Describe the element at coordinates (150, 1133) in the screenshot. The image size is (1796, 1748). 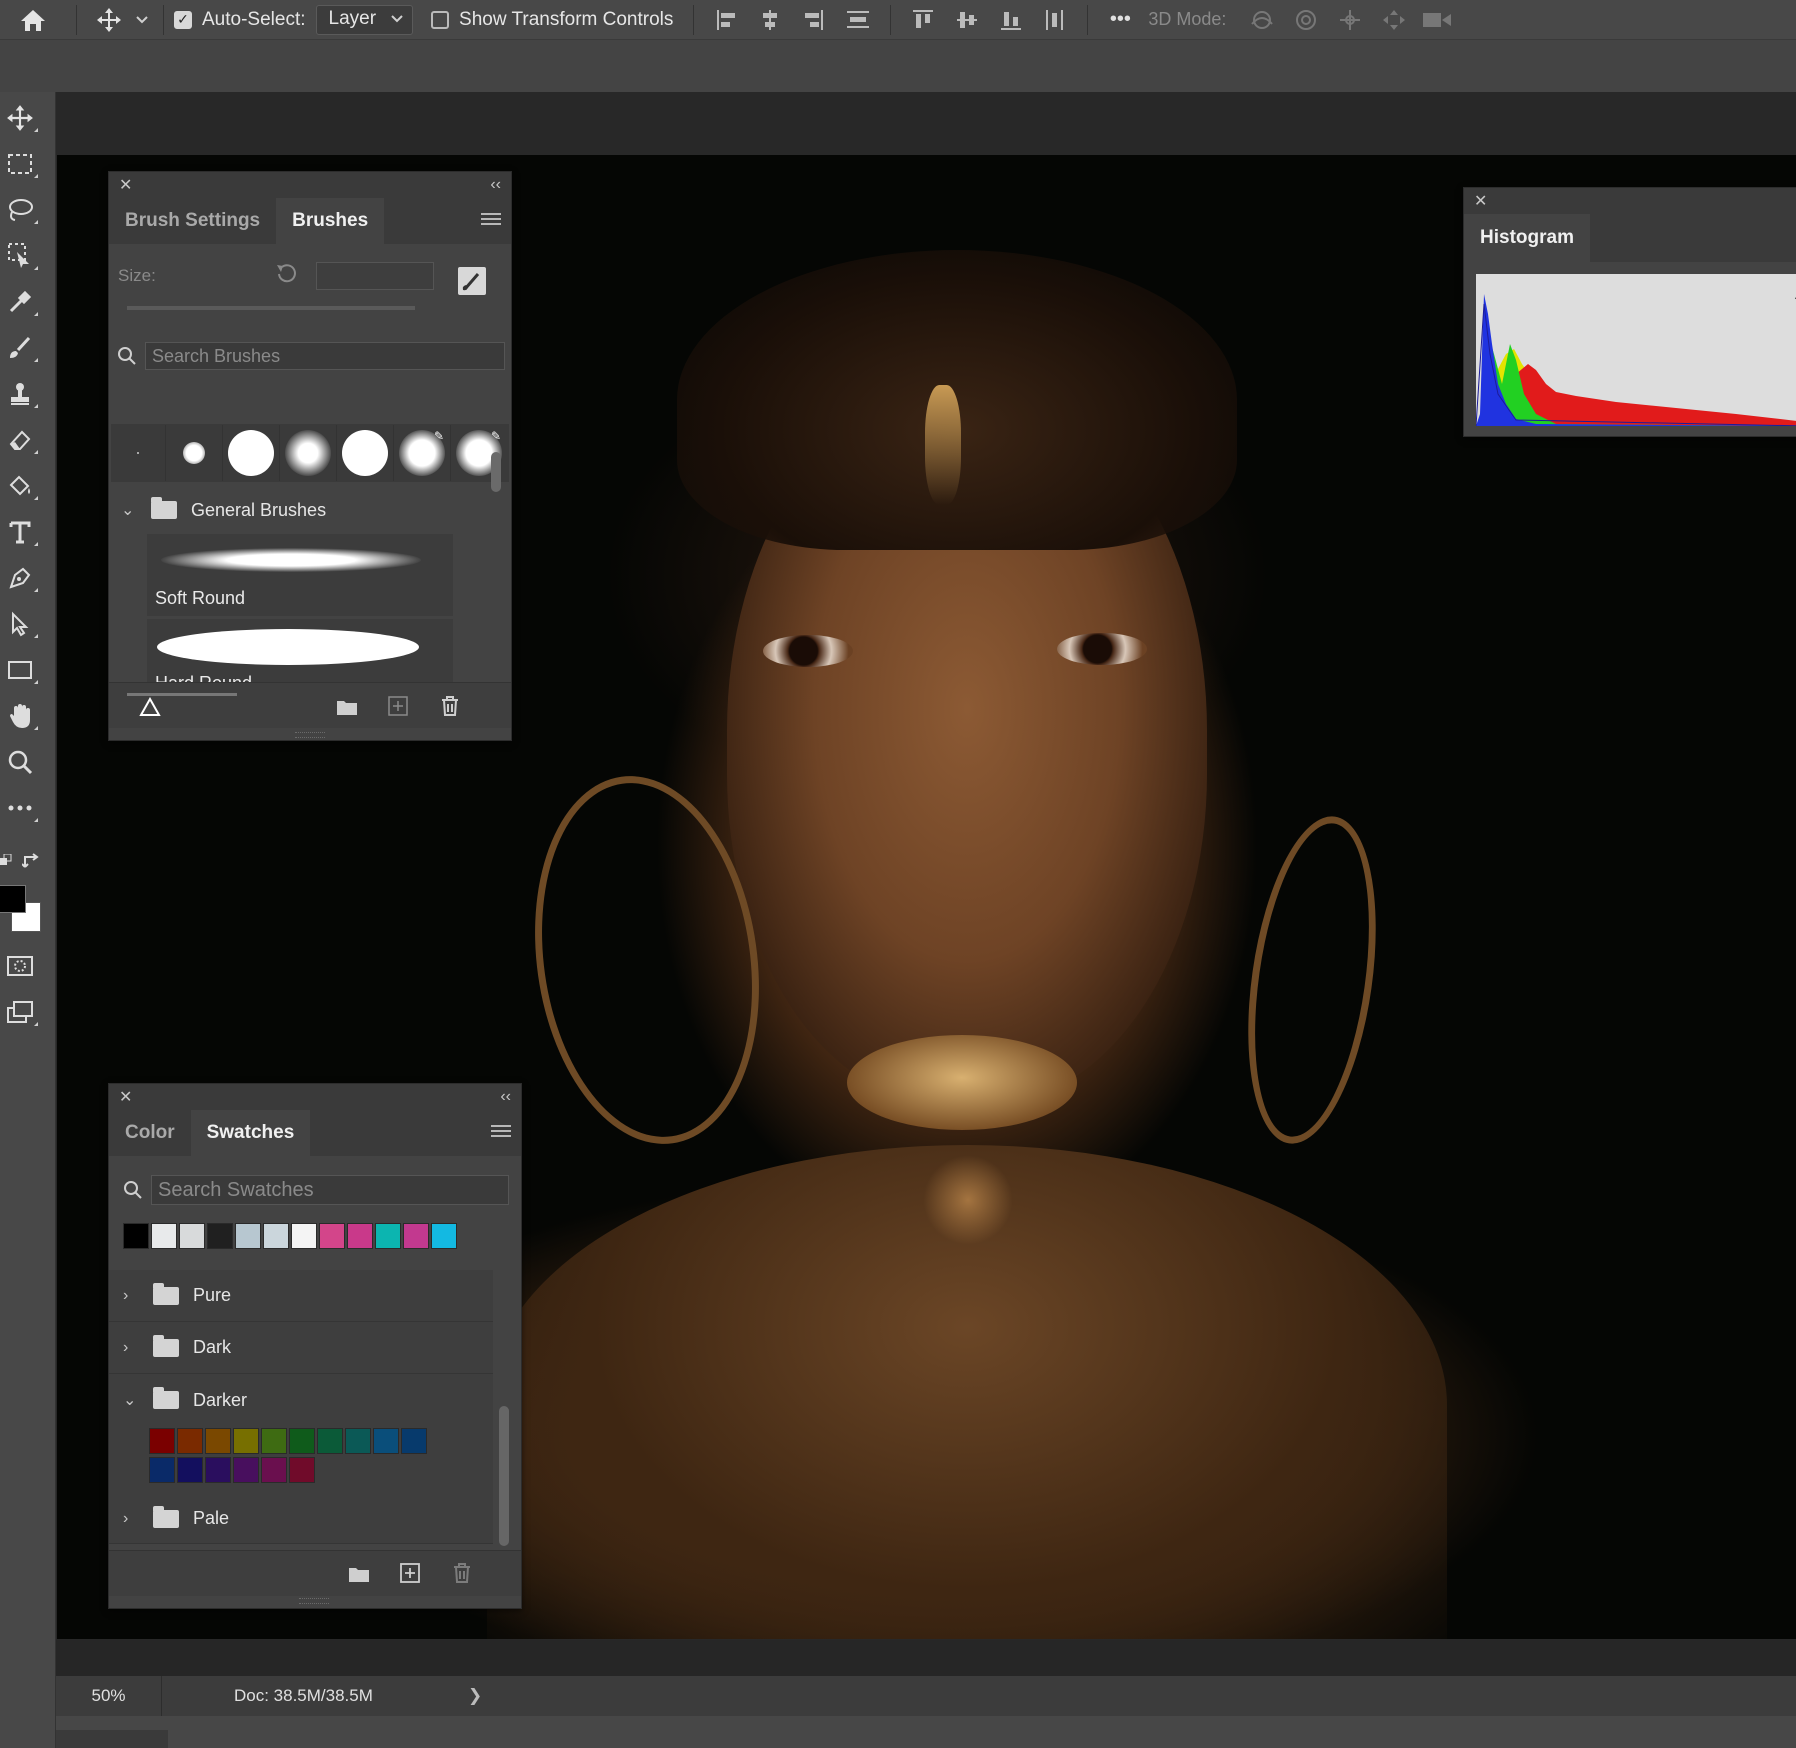
I see `tab-color: Color` at that location.